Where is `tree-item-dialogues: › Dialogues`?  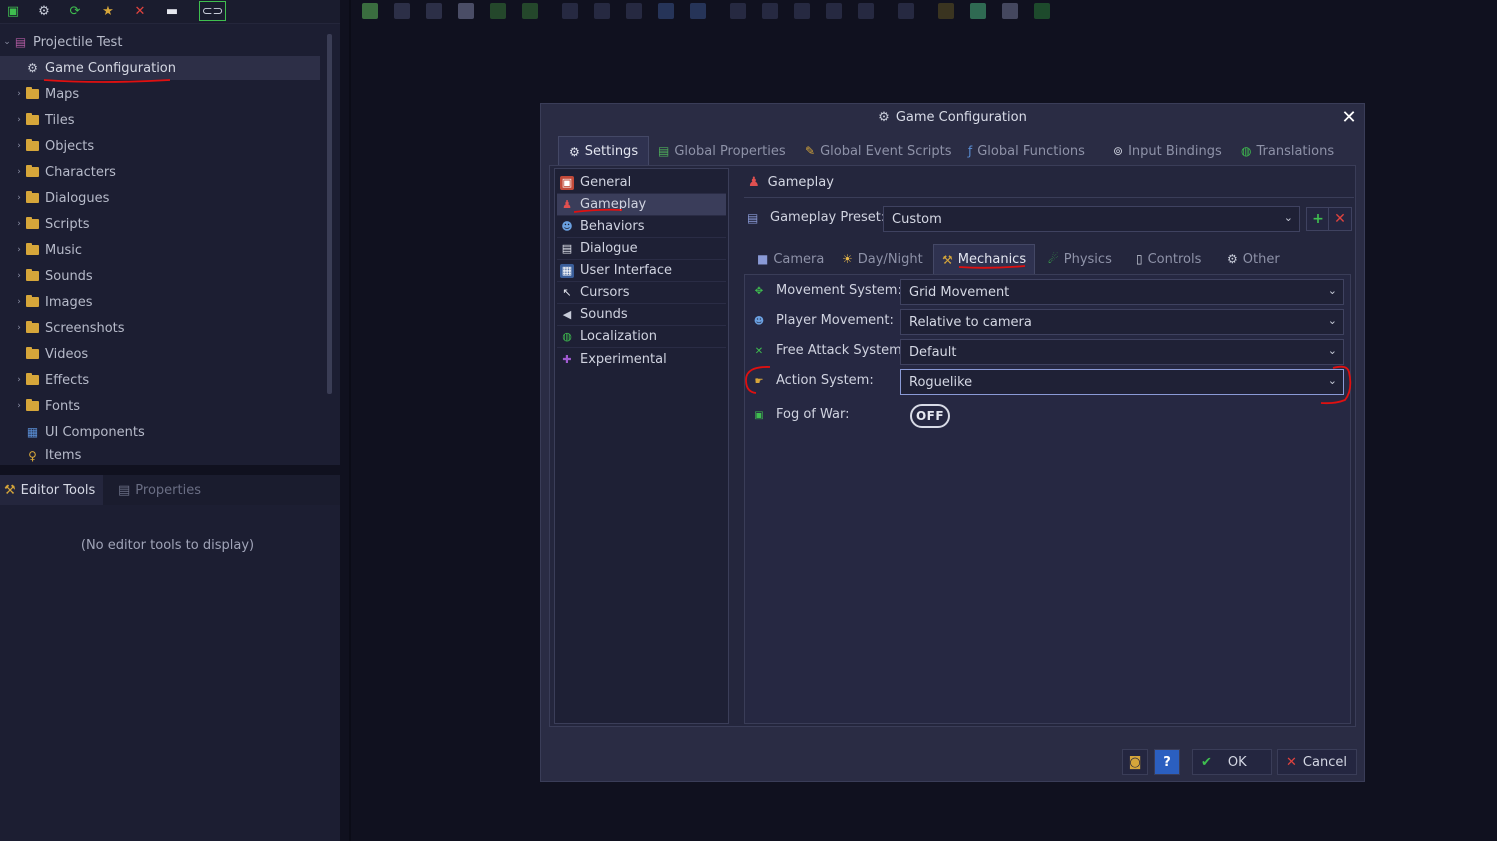 tree-item-dialogues: › Dialogues is located at coordinates (160, 198).